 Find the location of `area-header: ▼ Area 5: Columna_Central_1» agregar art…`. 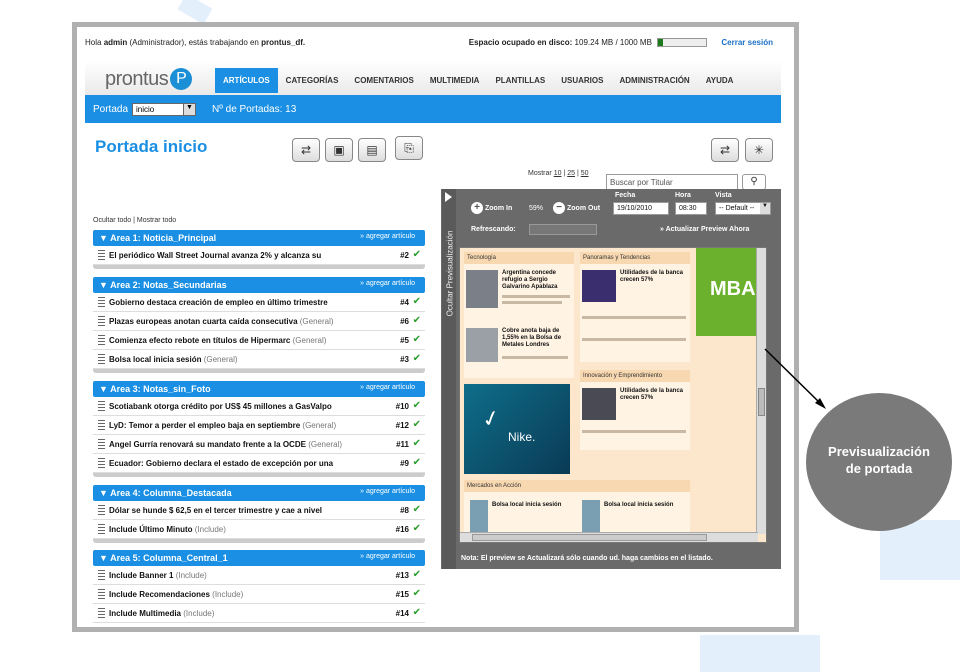

area-header: ▼ Area 5: Columna_Central_1» agregar art… is located at coordinates (259, 558).